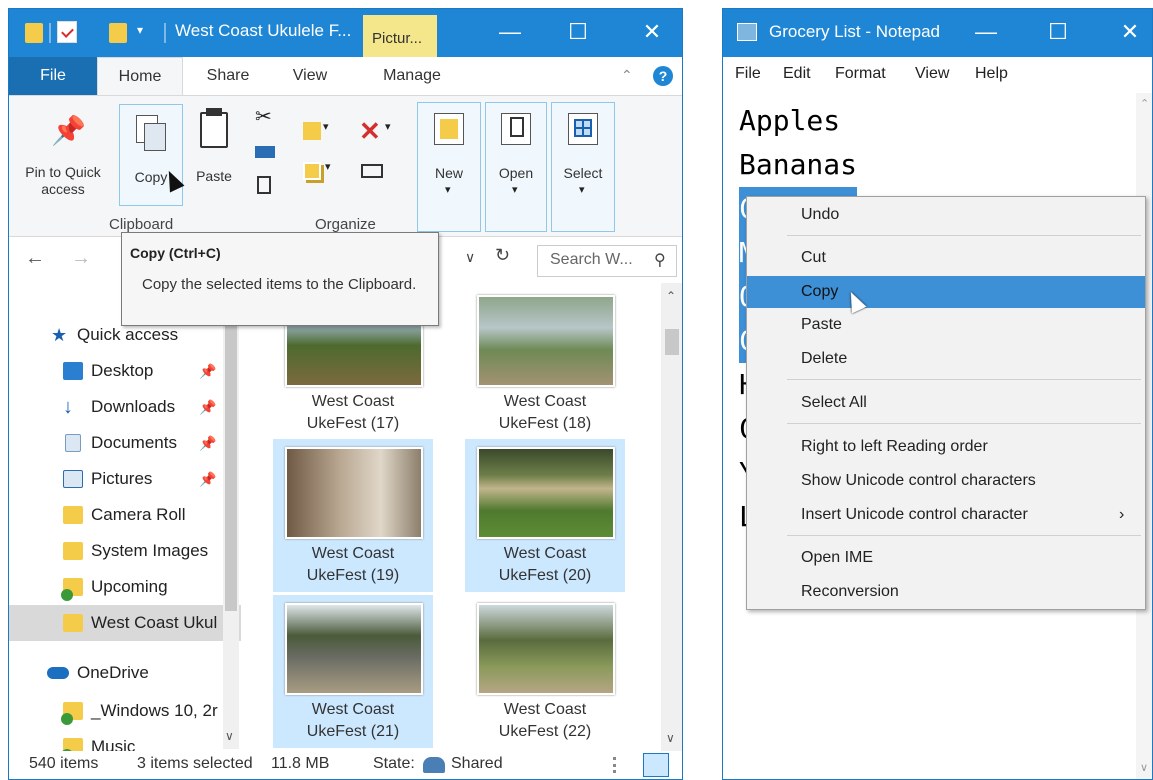  I want to click on details-view-icon, so click(622, 765).